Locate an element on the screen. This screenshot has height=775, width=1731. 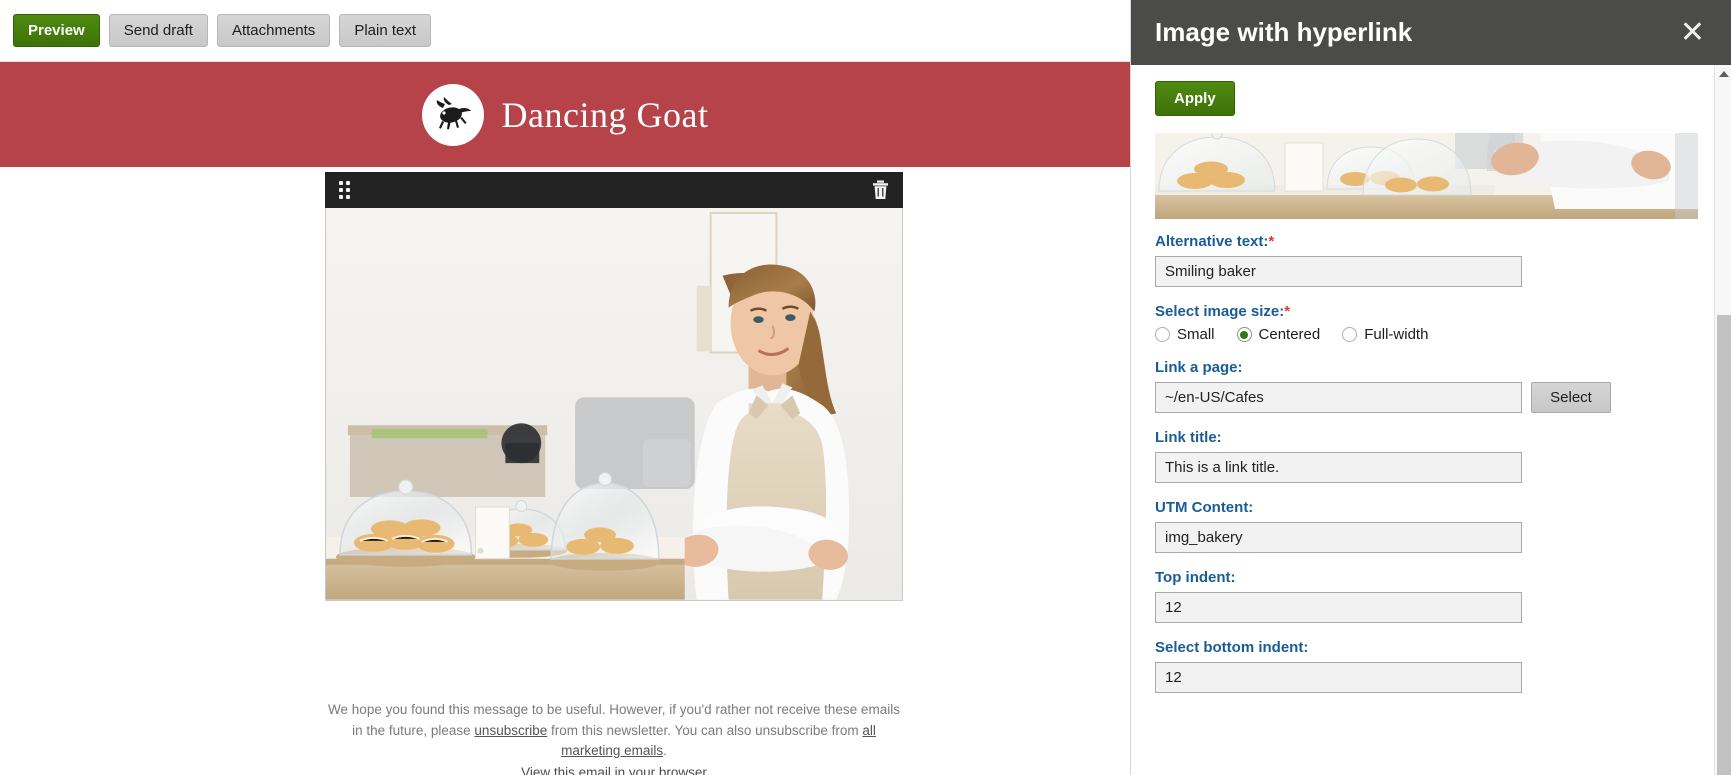
radio-option-full-width: Full-width is located at coordinates (1385, 334).